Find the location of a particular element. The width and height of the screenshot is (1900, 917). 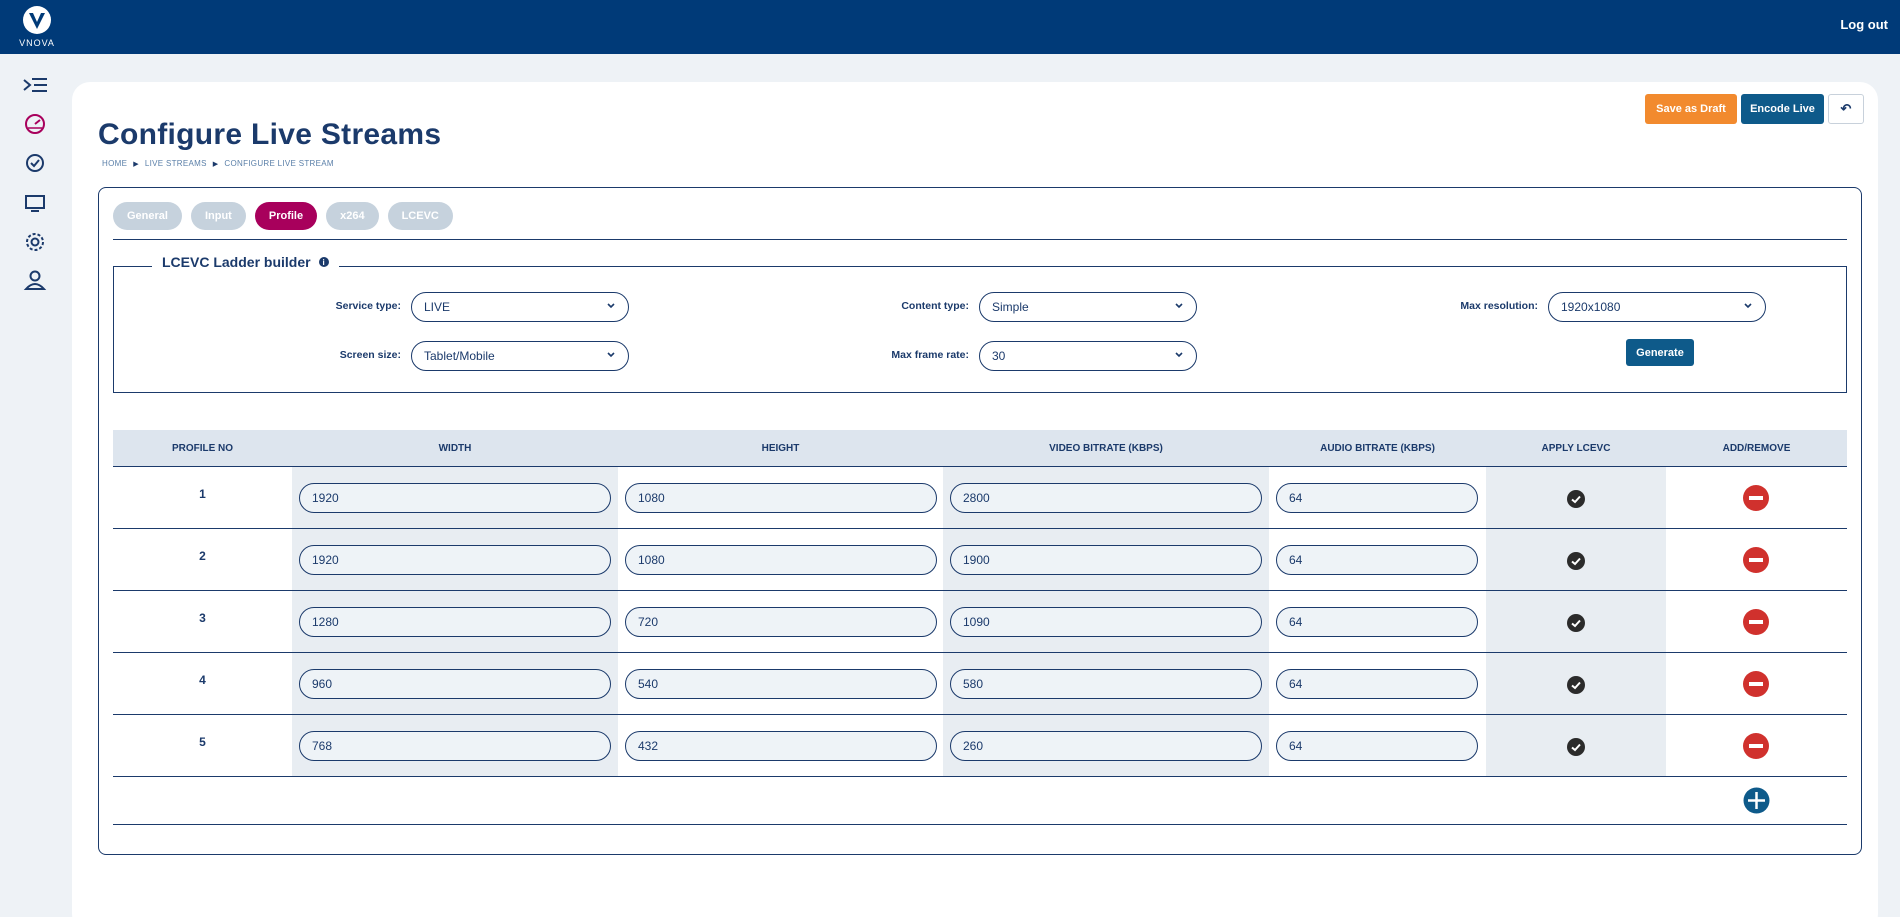

tab-x264: x264 is located at coordinates (352, 216).